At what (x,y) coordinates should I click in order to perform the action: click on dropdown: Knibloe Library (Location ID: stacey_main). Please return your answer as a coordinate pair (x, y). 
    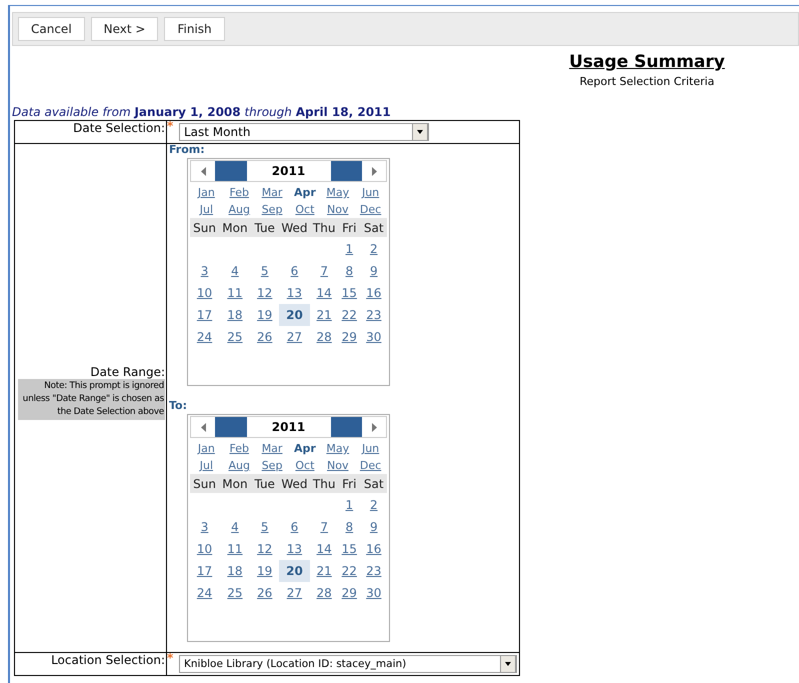
    Looking at the image, I should click on (348, 664).